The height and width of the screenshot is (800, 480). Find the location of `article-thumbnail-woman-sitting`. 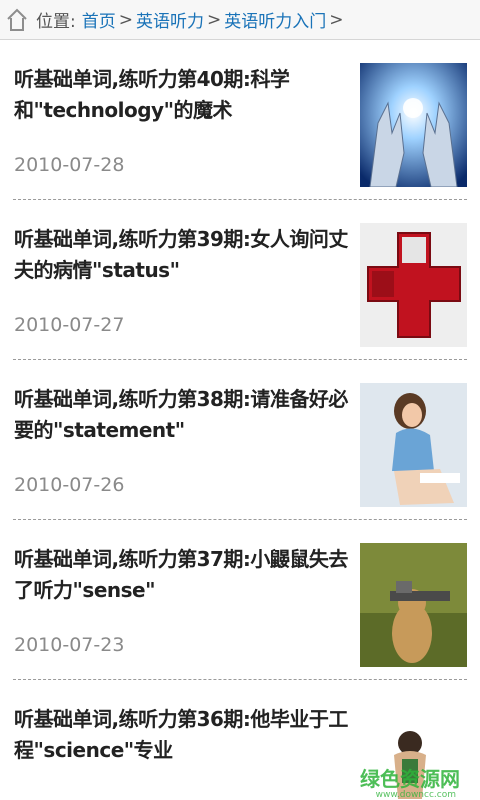

article-thumbnail-woman-sitting is located at coordinates (413, 445).